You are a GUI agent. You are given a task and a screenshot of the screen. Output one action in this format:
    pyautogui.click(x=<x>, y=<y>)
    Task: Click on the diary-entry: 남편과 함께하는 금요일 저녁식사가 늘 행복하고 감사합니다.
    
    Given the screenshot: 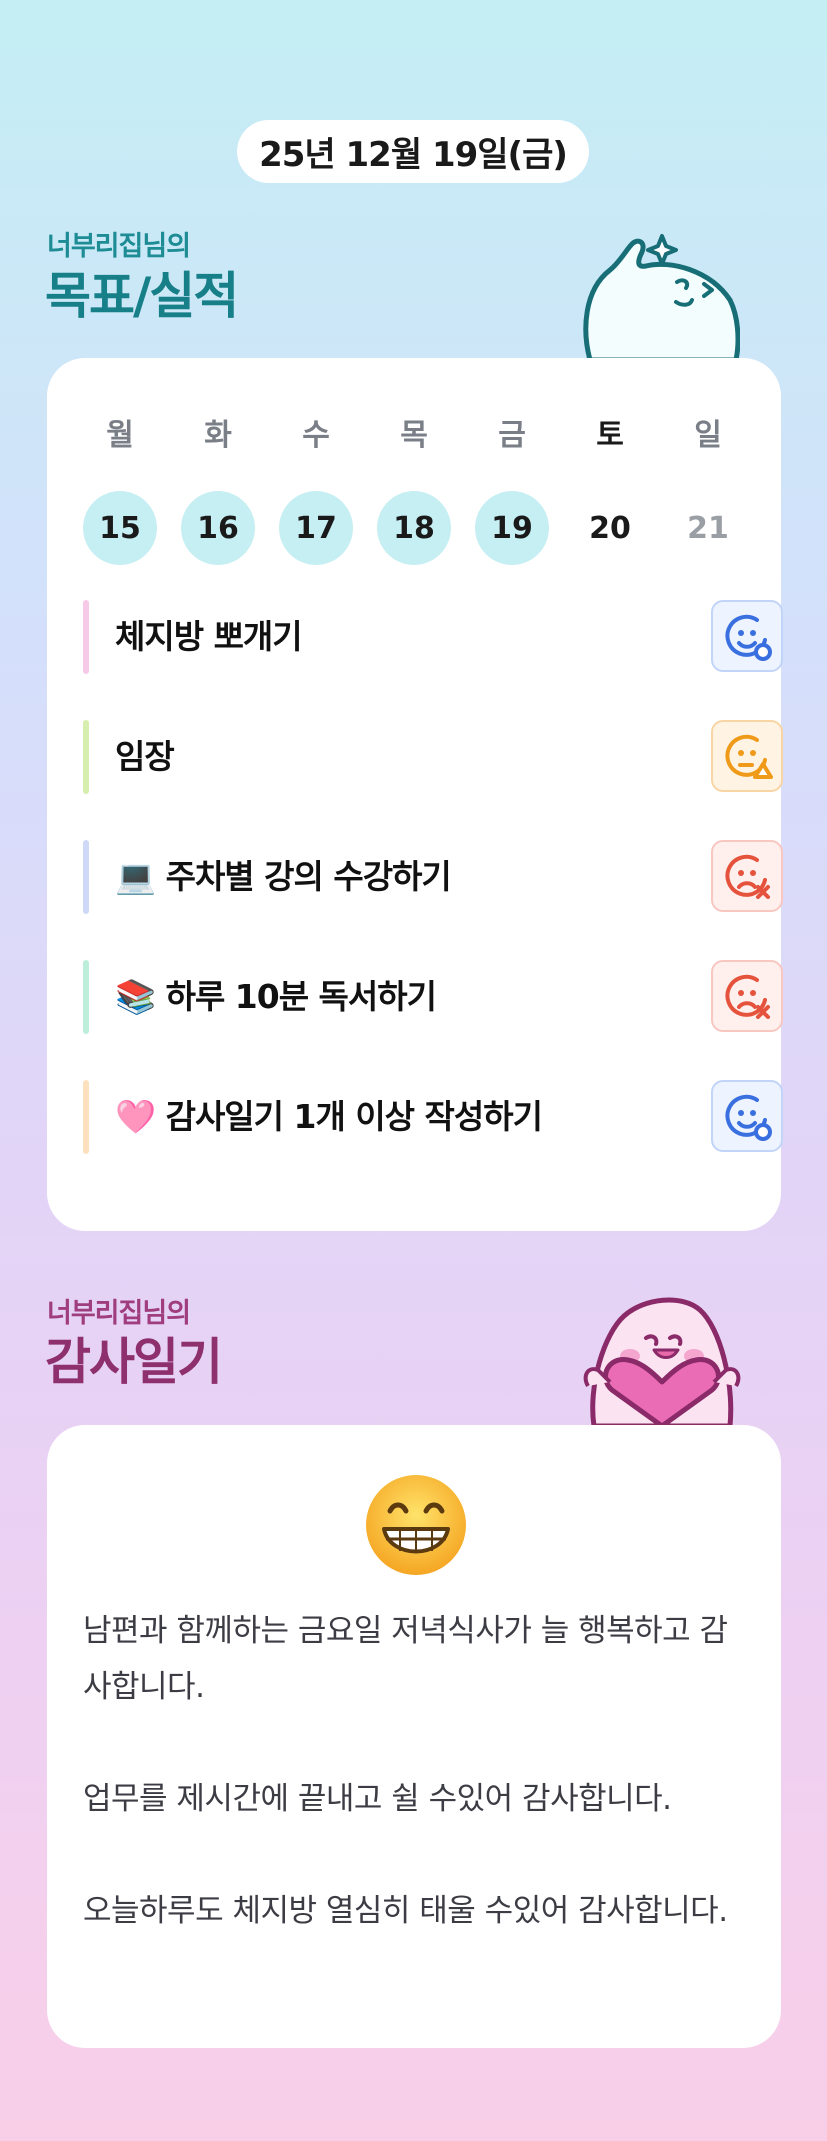 What is the action you would take?
    pyautogui.click(x=405, y=1659)
    